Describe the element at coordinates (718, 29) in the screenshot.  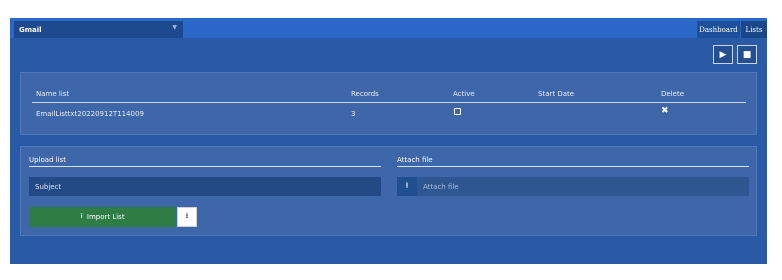
I see `tab-dashboard: Dashboard` at that location.